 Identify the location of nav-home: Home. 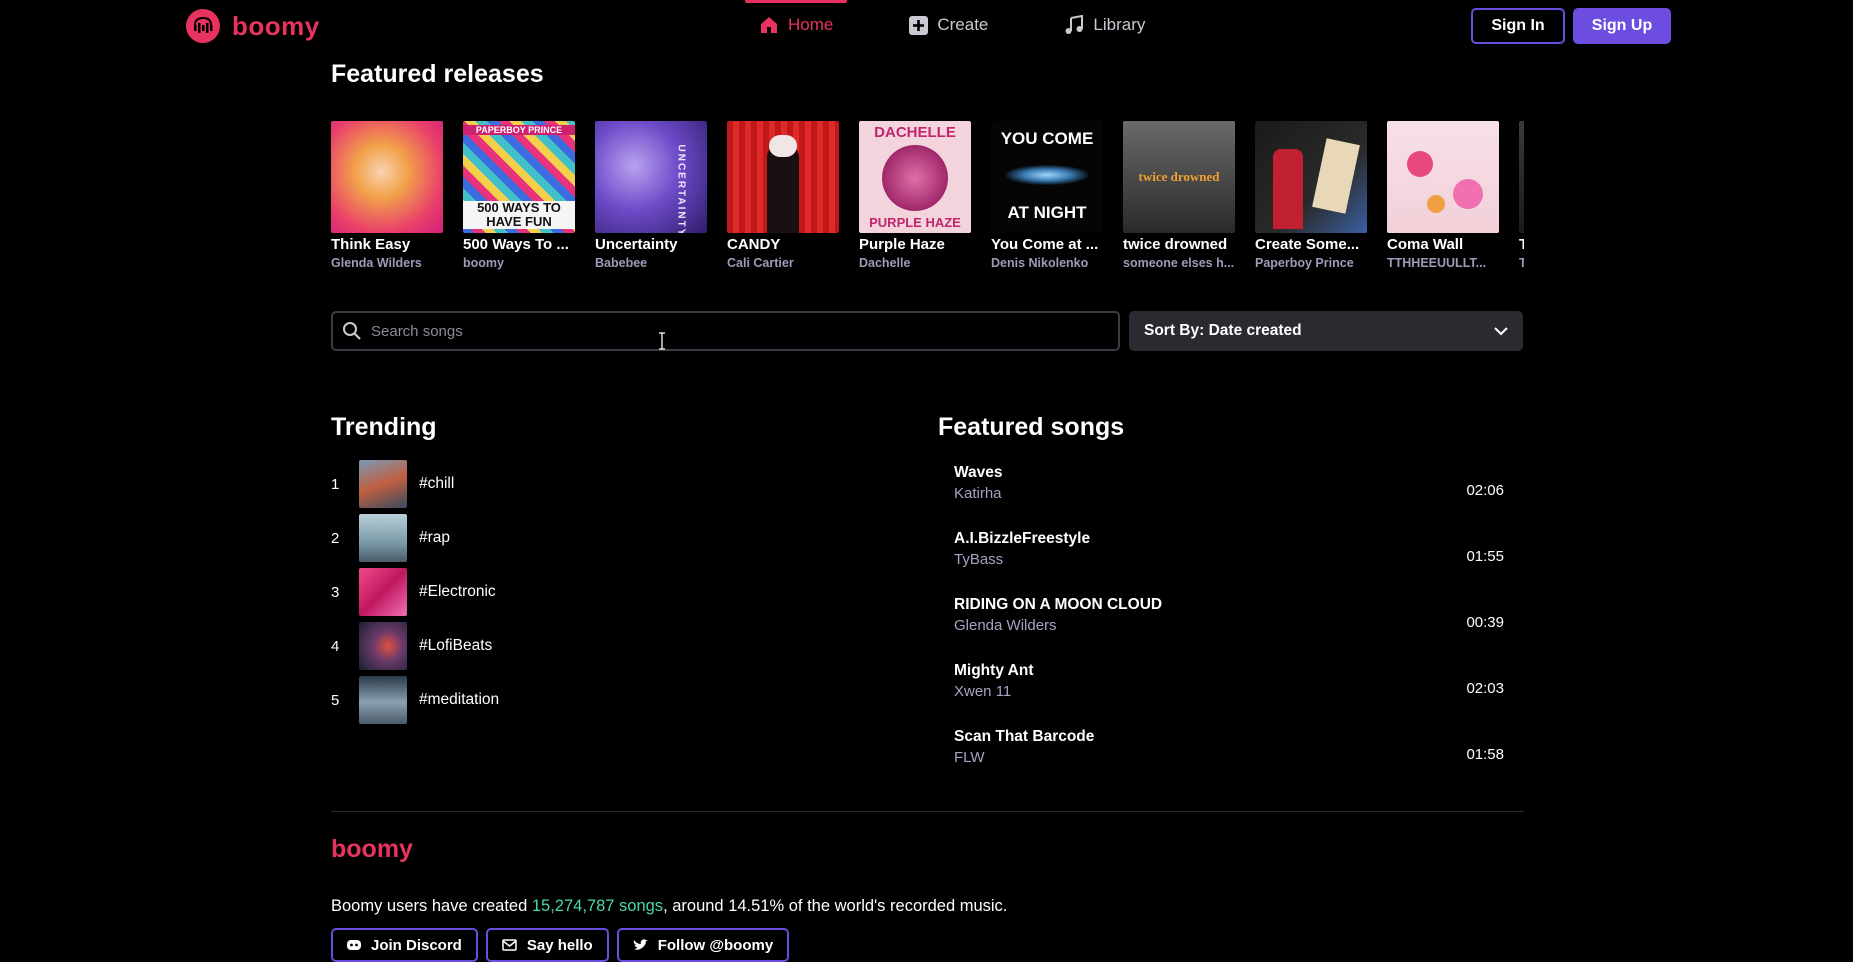
(796, 25).